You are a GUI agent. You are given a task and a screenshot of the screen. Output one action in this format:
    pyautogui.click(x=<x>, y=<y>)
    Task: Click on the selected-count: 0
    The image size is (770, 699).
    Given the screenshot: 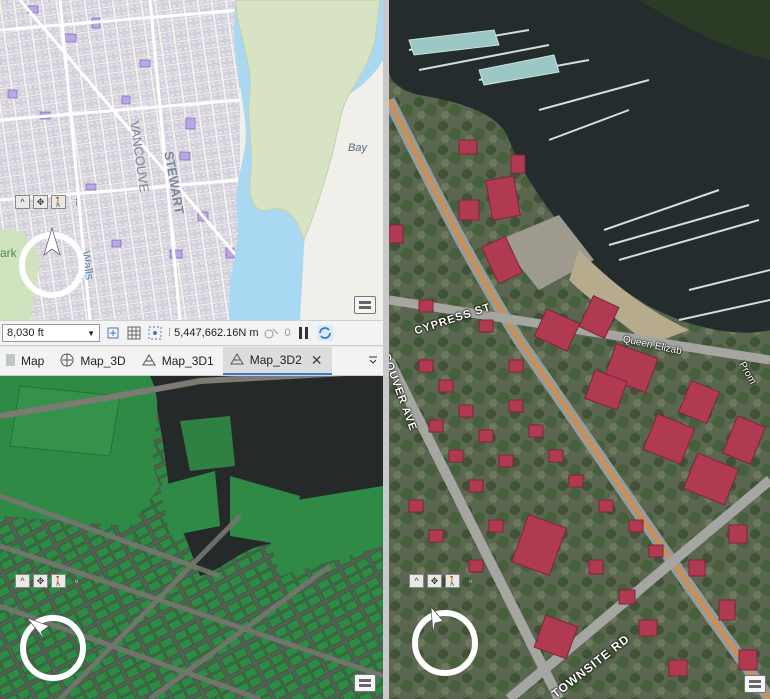 What is the action you would take?
    pyautogui.click(x=287, y=333)
    